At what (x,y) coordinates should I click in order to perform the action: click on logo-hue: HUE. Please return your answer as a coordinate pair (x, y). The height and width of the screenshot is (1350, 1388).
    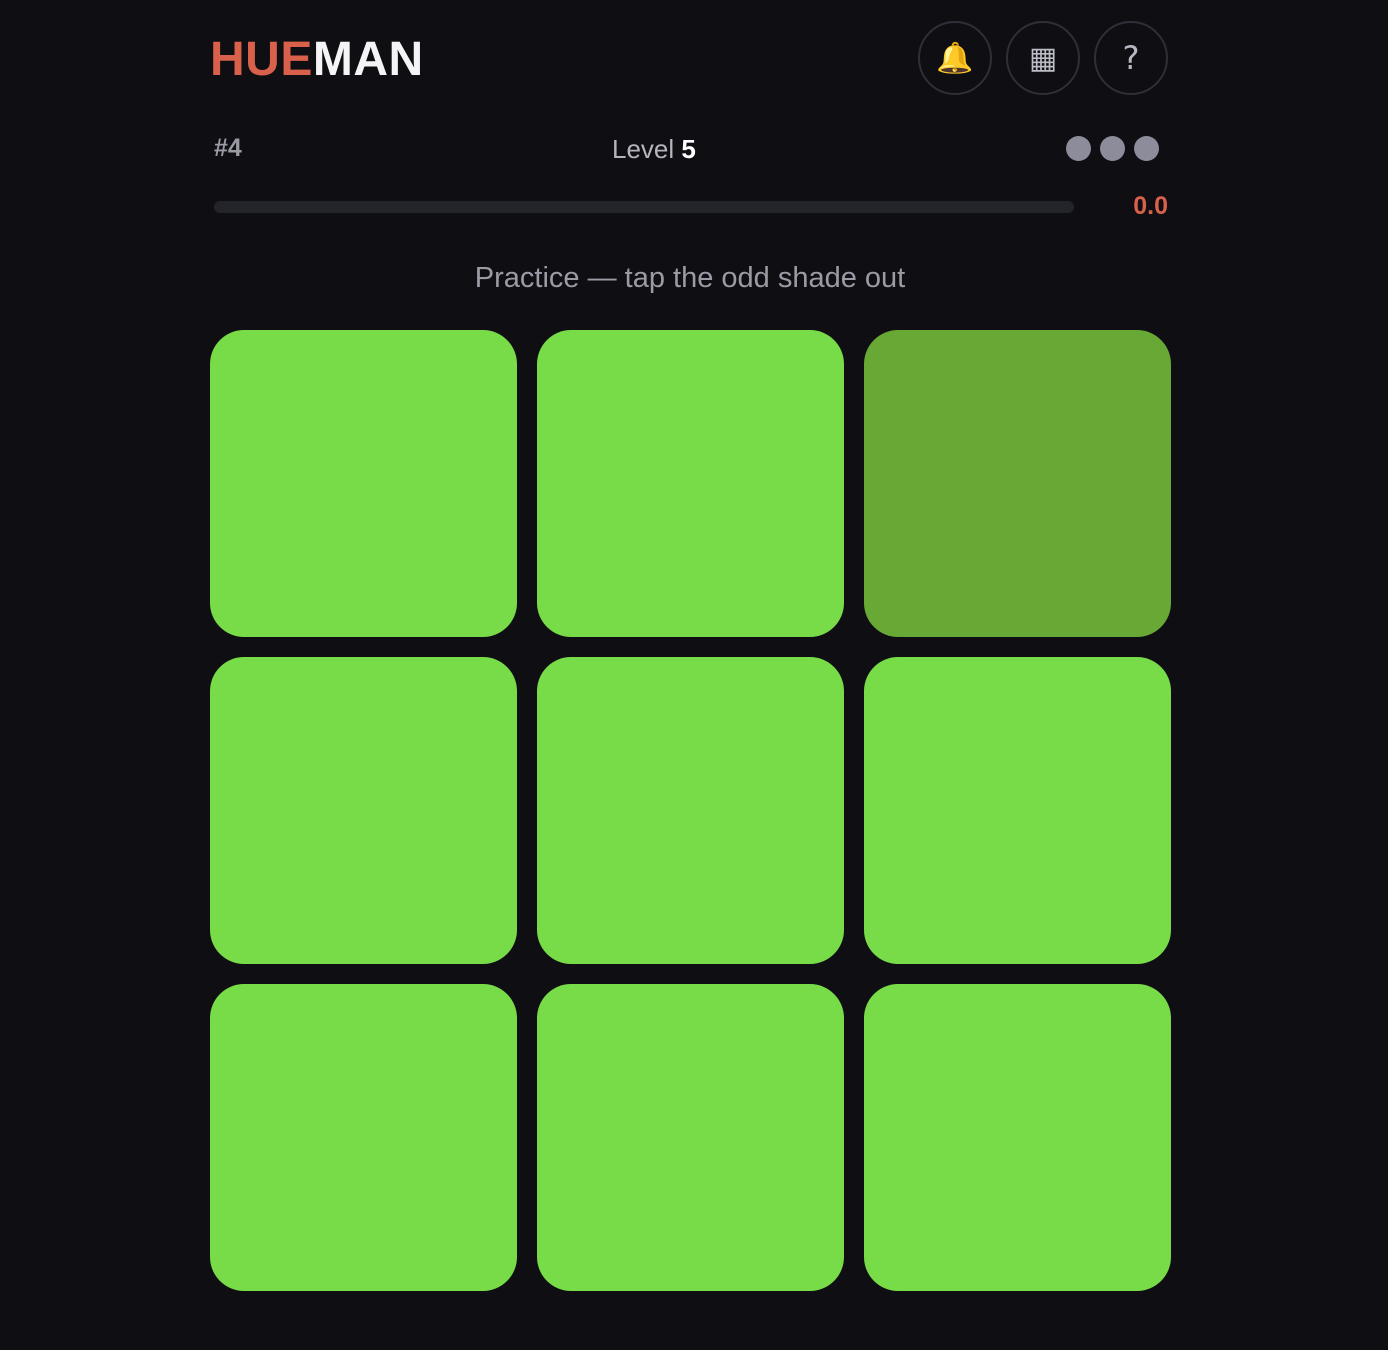
    Looking at the image, I should click on (261, 59).